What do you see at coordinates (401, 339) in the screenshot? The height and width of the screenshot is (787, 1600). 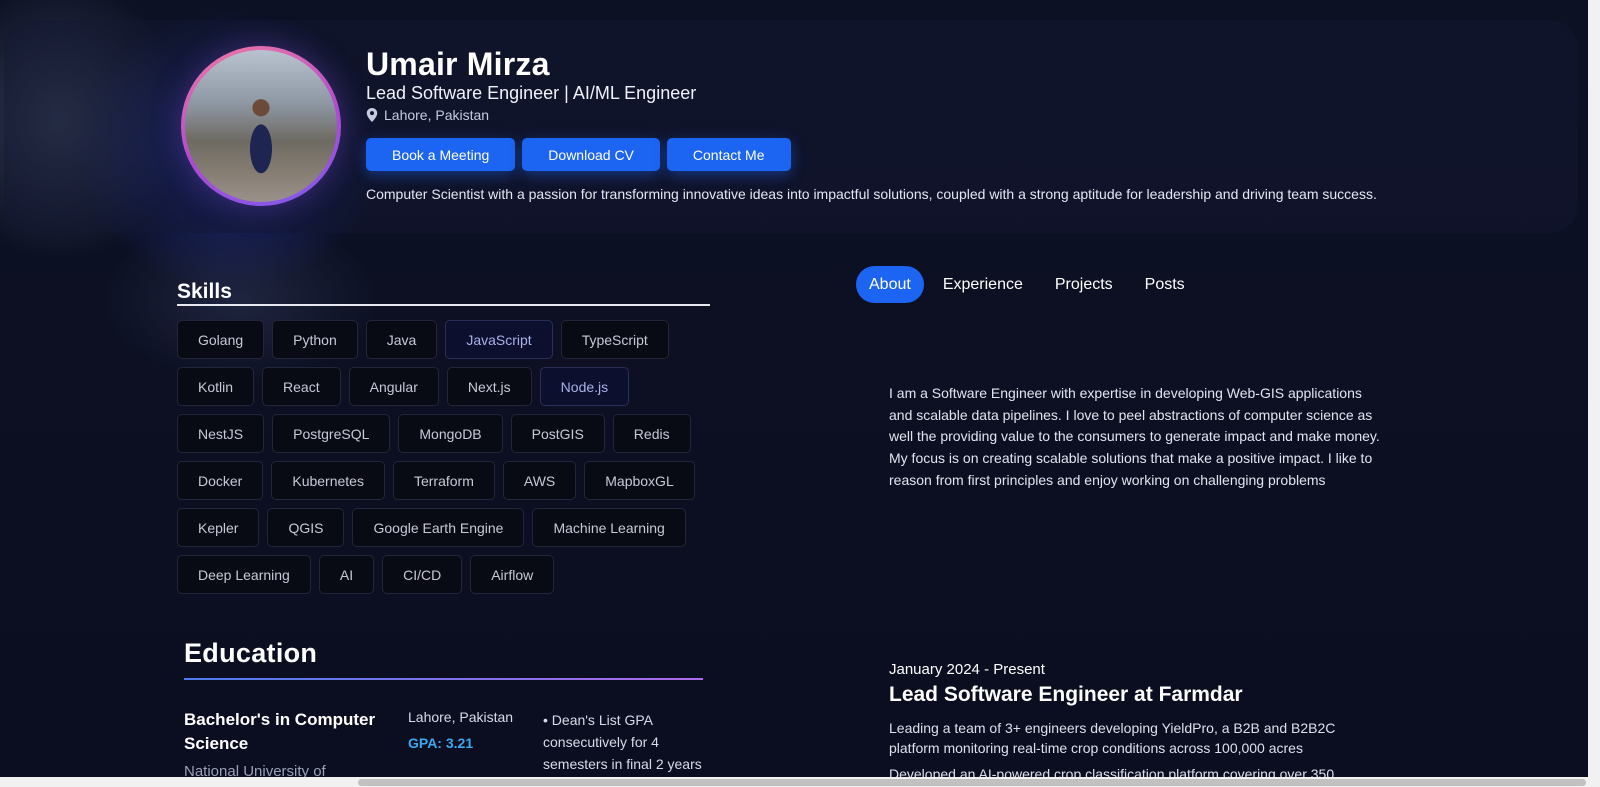 I see `skill-chip: Java` at bounding box center [401, 339].